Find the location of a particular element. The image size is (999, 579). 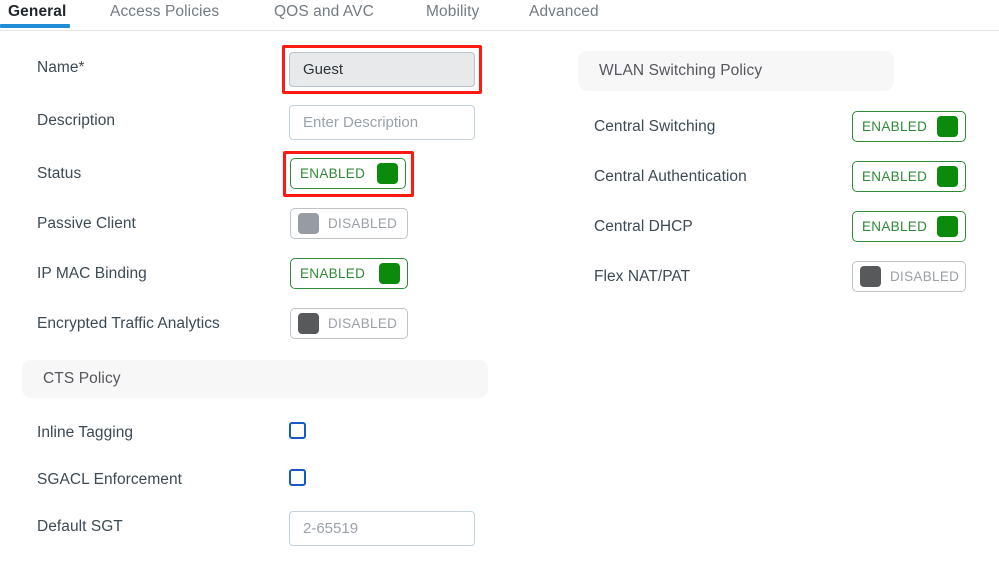

central-dhcp-label: Central DHCP is located at coordinates (643, 226).